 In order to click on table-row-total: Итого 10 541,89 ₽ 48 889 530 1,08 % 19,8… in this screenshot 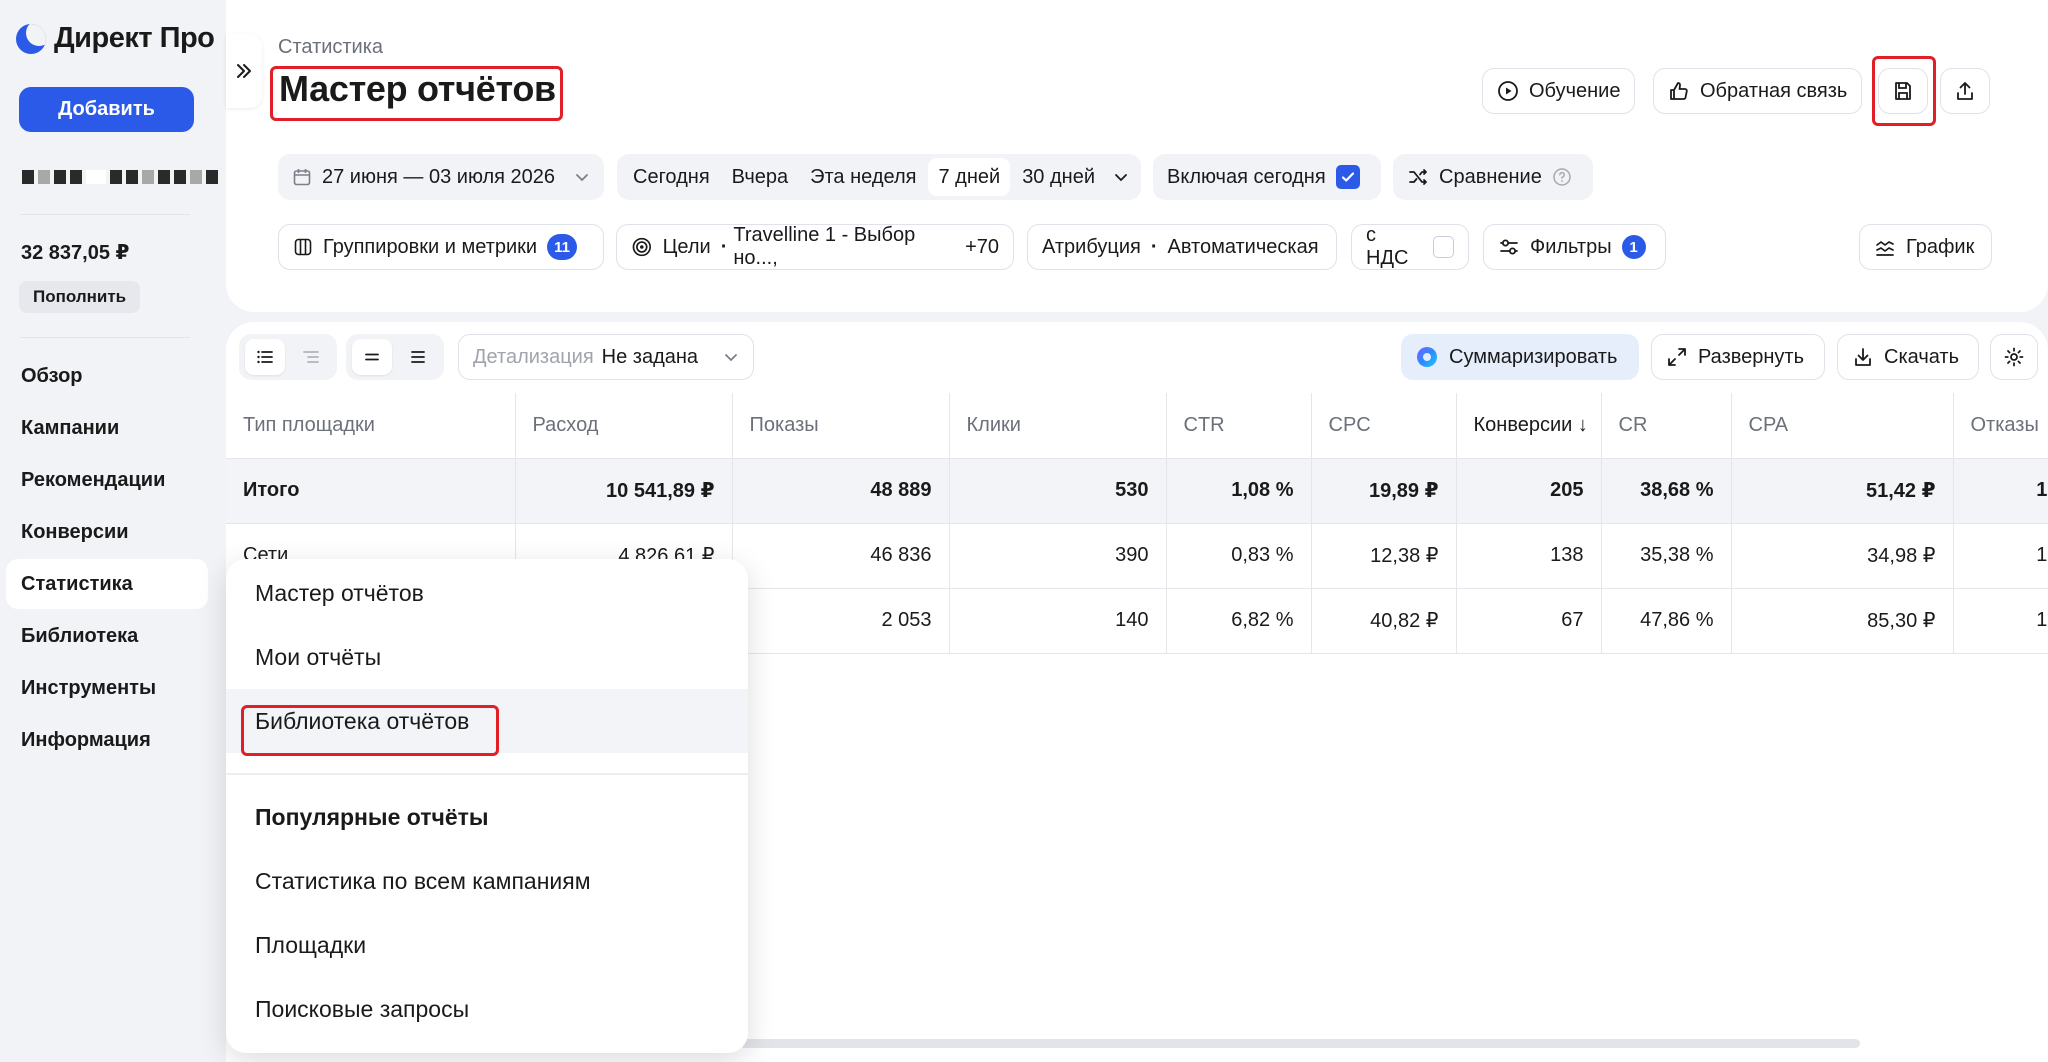, I will do `click(1137, 491)`.